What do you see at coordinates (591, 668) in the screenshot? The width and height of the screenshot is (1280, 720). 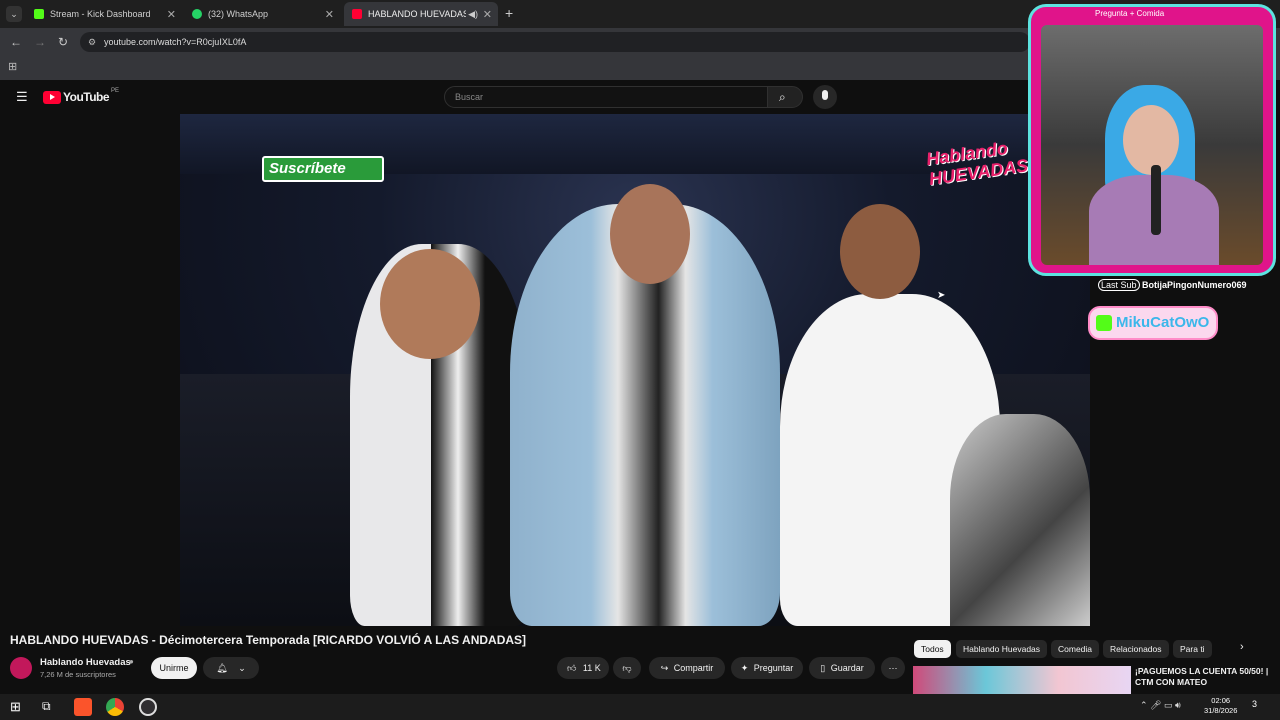 I see `like-count: 11 K` at bounding box center [591, 668].